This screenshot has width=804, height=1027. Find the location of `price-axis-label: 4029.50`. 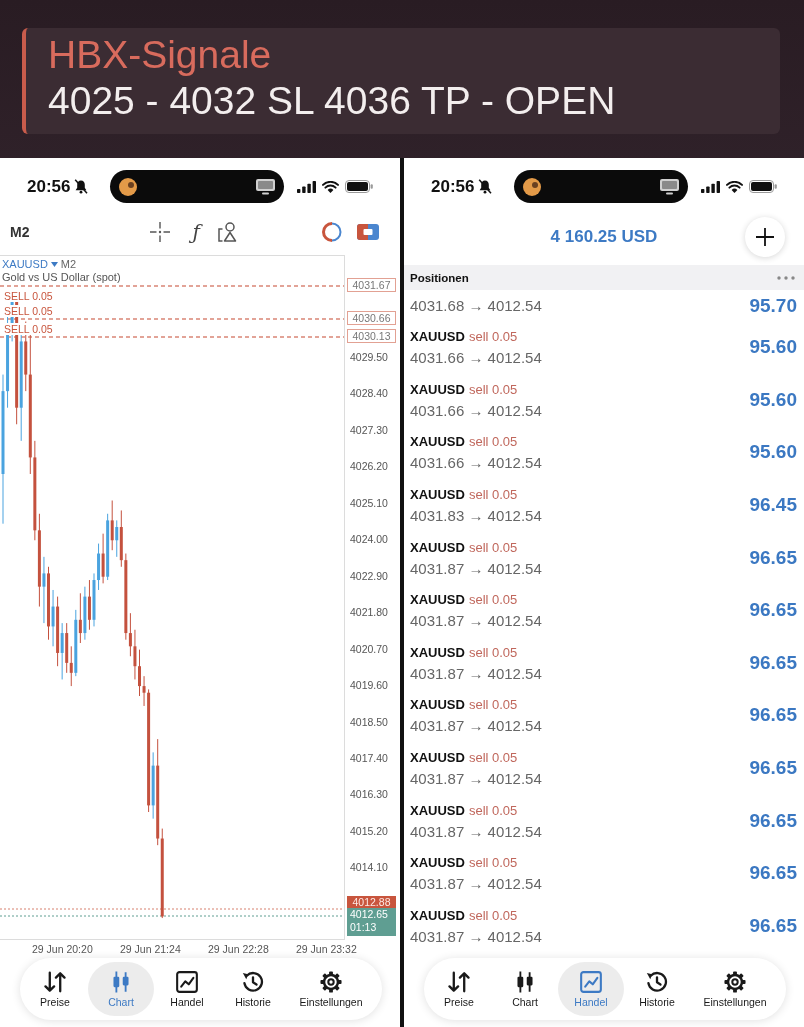

price-axis-label: 4029.50 is located at coordinates (369, 357).